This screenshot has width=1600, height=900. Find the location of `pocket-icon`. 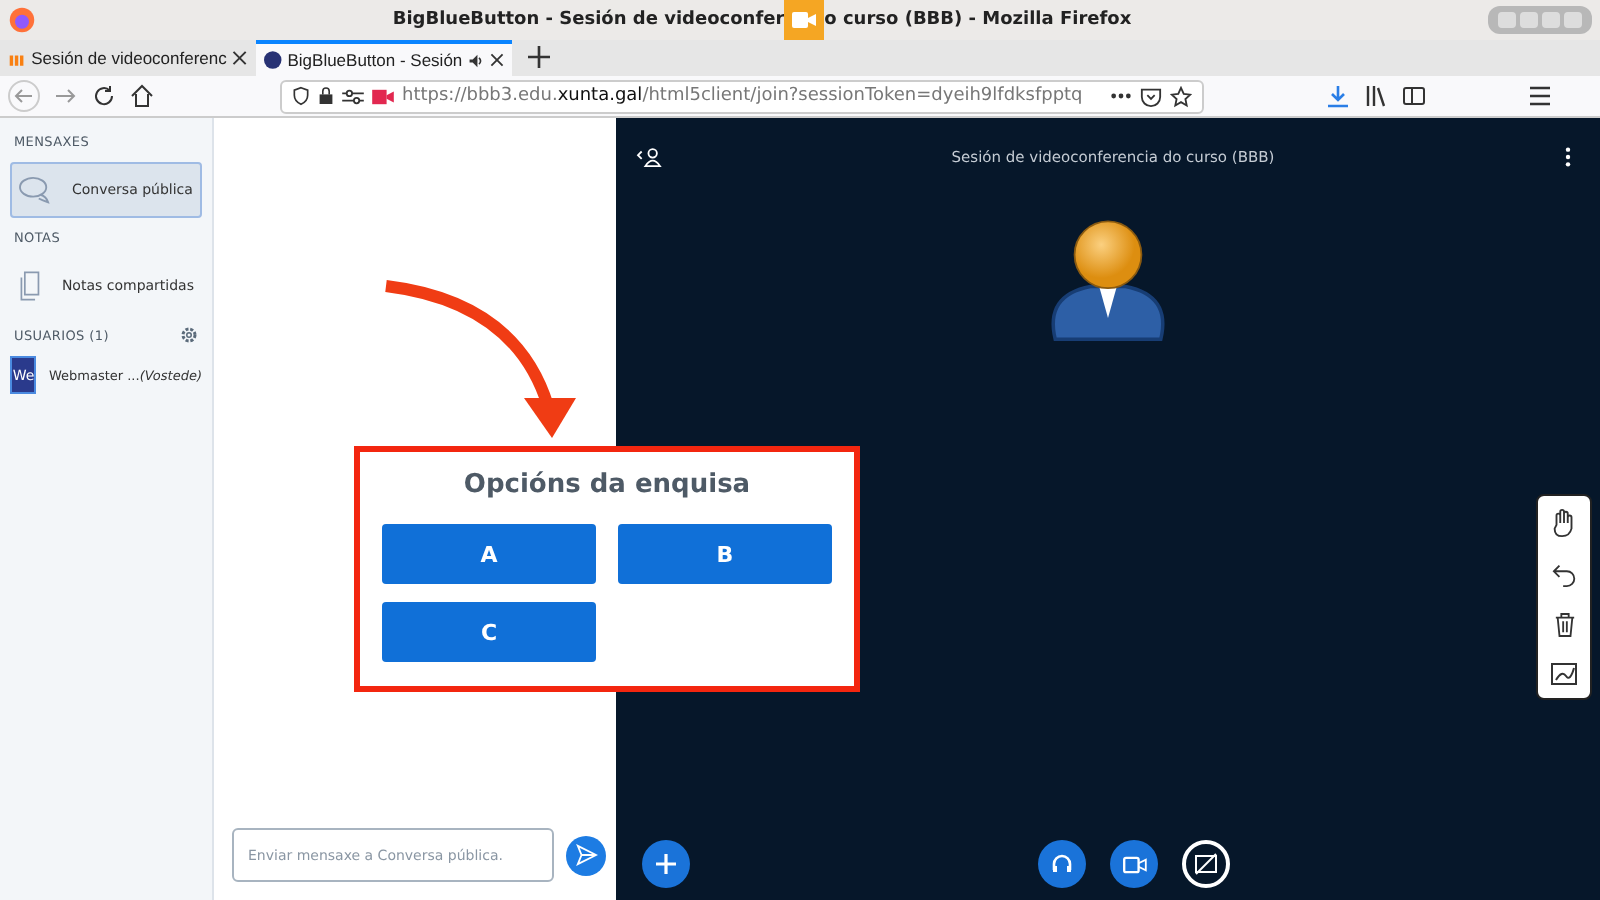

pocket-icon is located at coordinates (1151, 96).